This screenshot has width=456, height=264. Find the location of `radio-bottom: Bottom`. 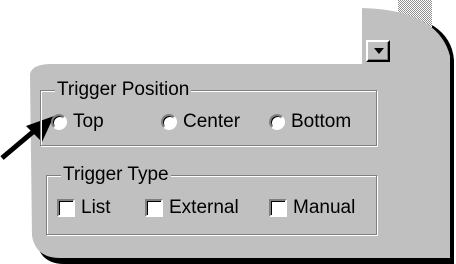

radio-bottom: Bottom is located at coordinates (310, 122).